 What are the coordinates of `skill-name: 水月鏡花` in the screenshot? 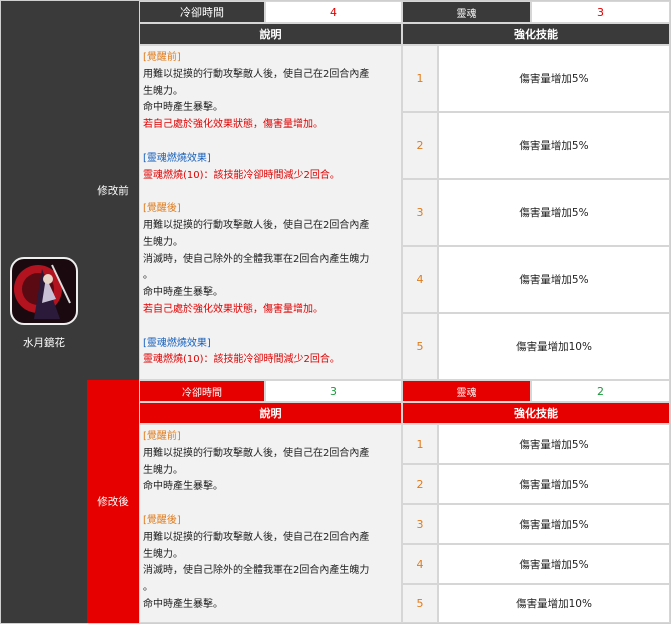 It's located at (44, 343).